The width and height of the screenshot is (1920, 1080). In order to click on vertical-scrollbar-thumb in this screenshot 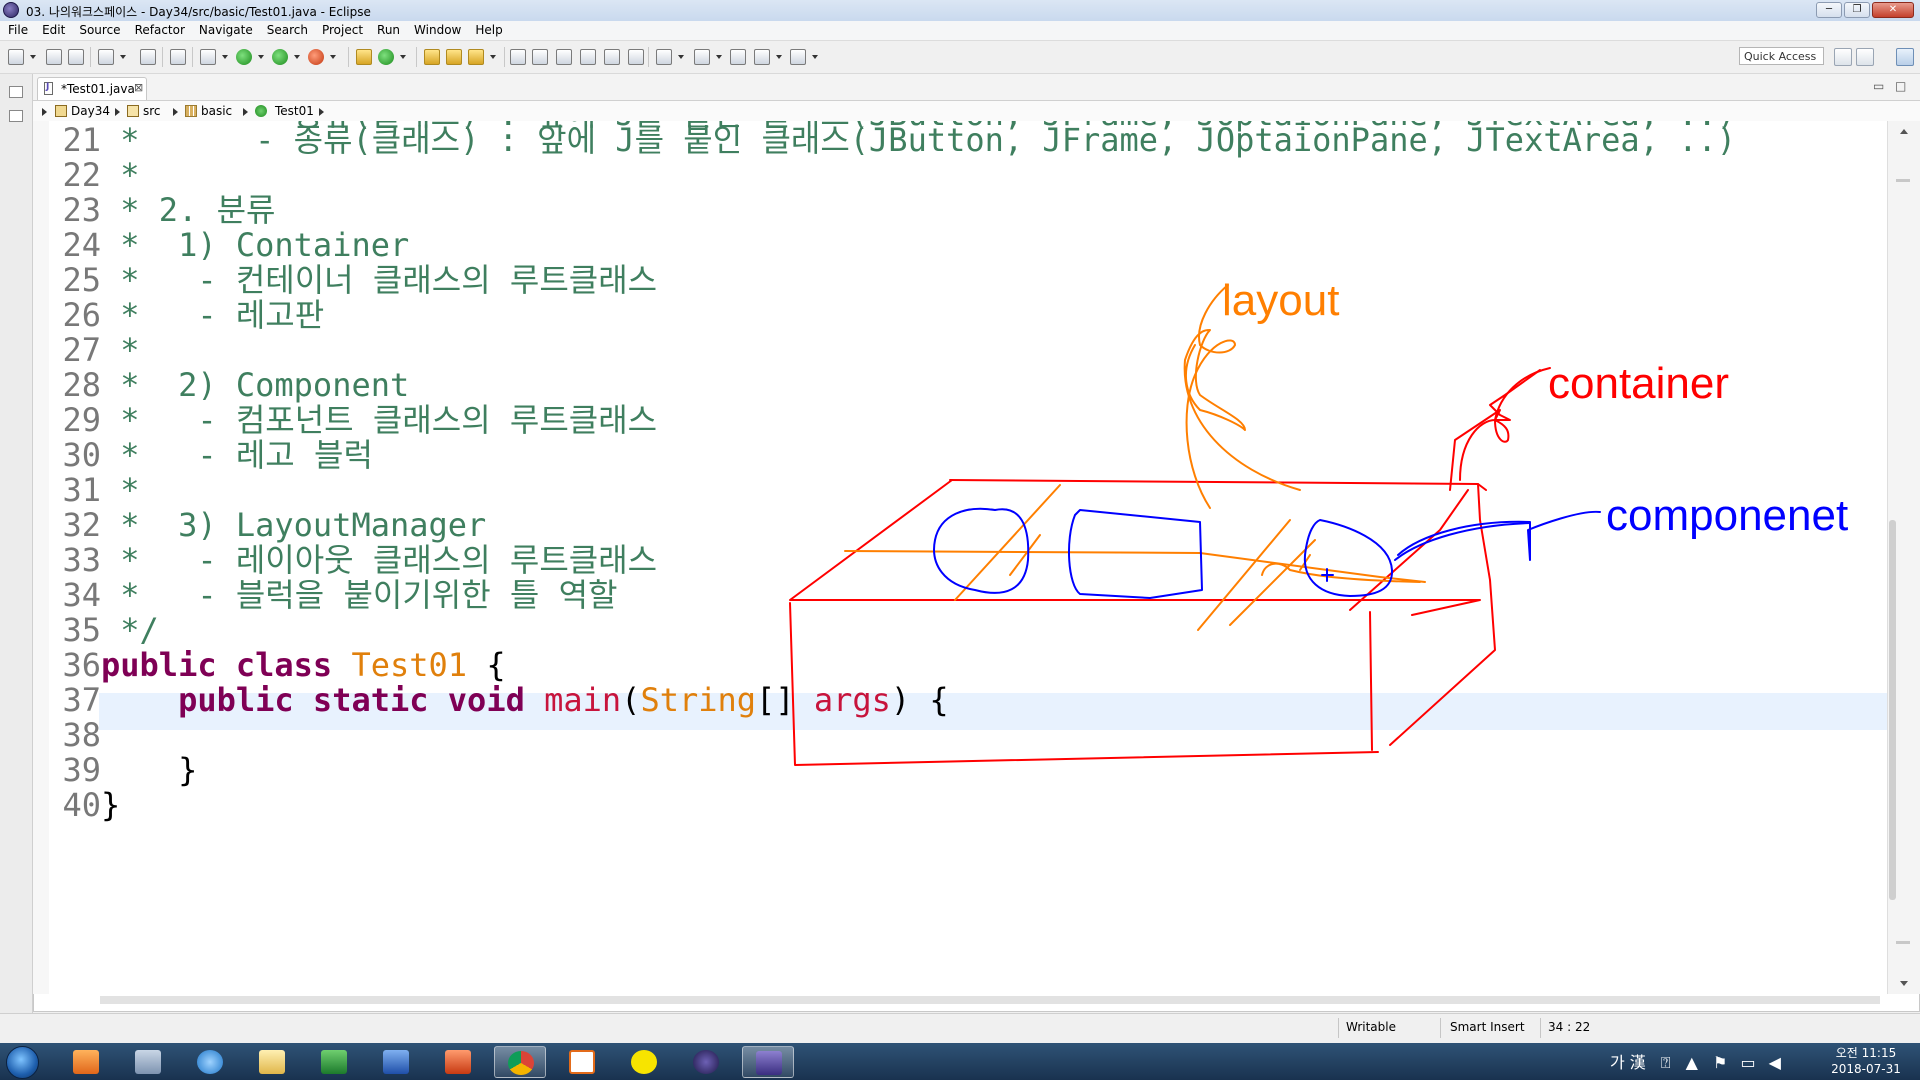, I will do `click(1892, 710)`.